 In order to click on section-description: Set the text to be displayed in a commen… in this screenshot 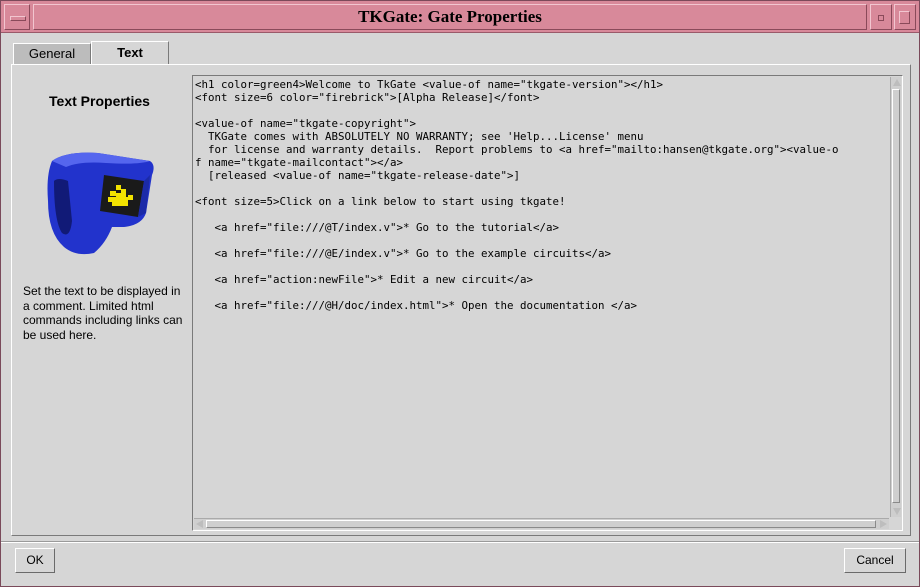, I will do `click(103, 313)`.